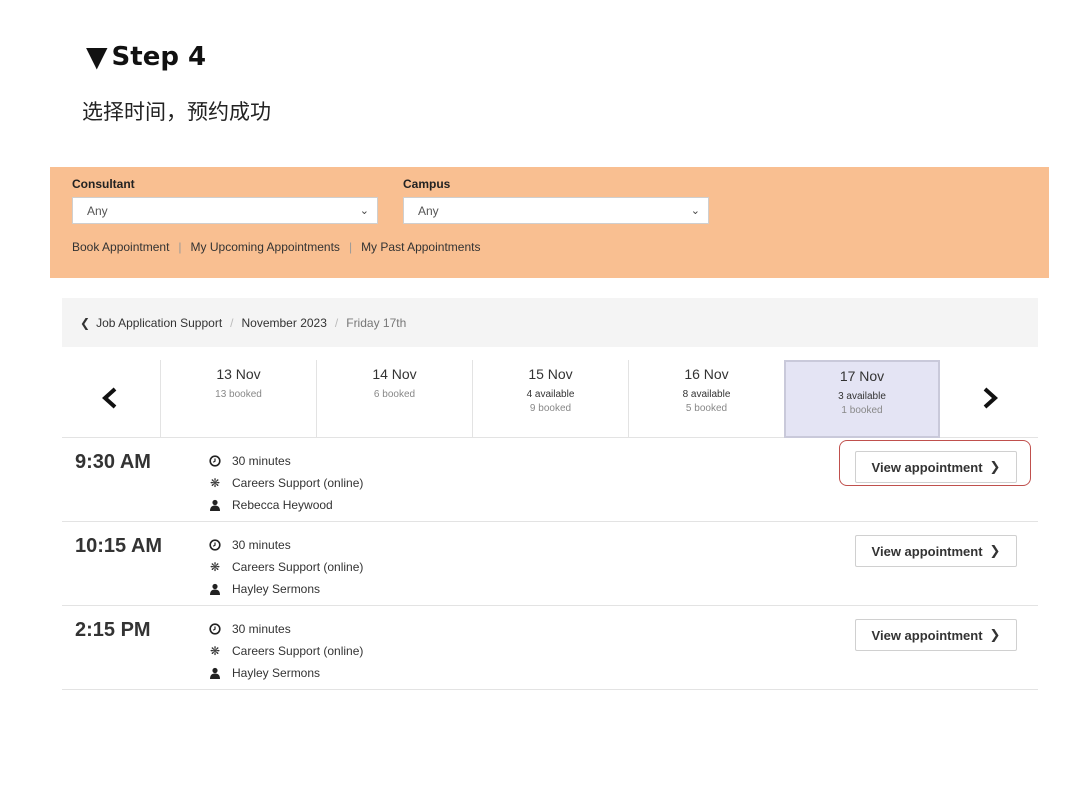 The width and height of the screenshot is (1080, 810). I want to click on day-booked: 13 booked, so click(238, 394).